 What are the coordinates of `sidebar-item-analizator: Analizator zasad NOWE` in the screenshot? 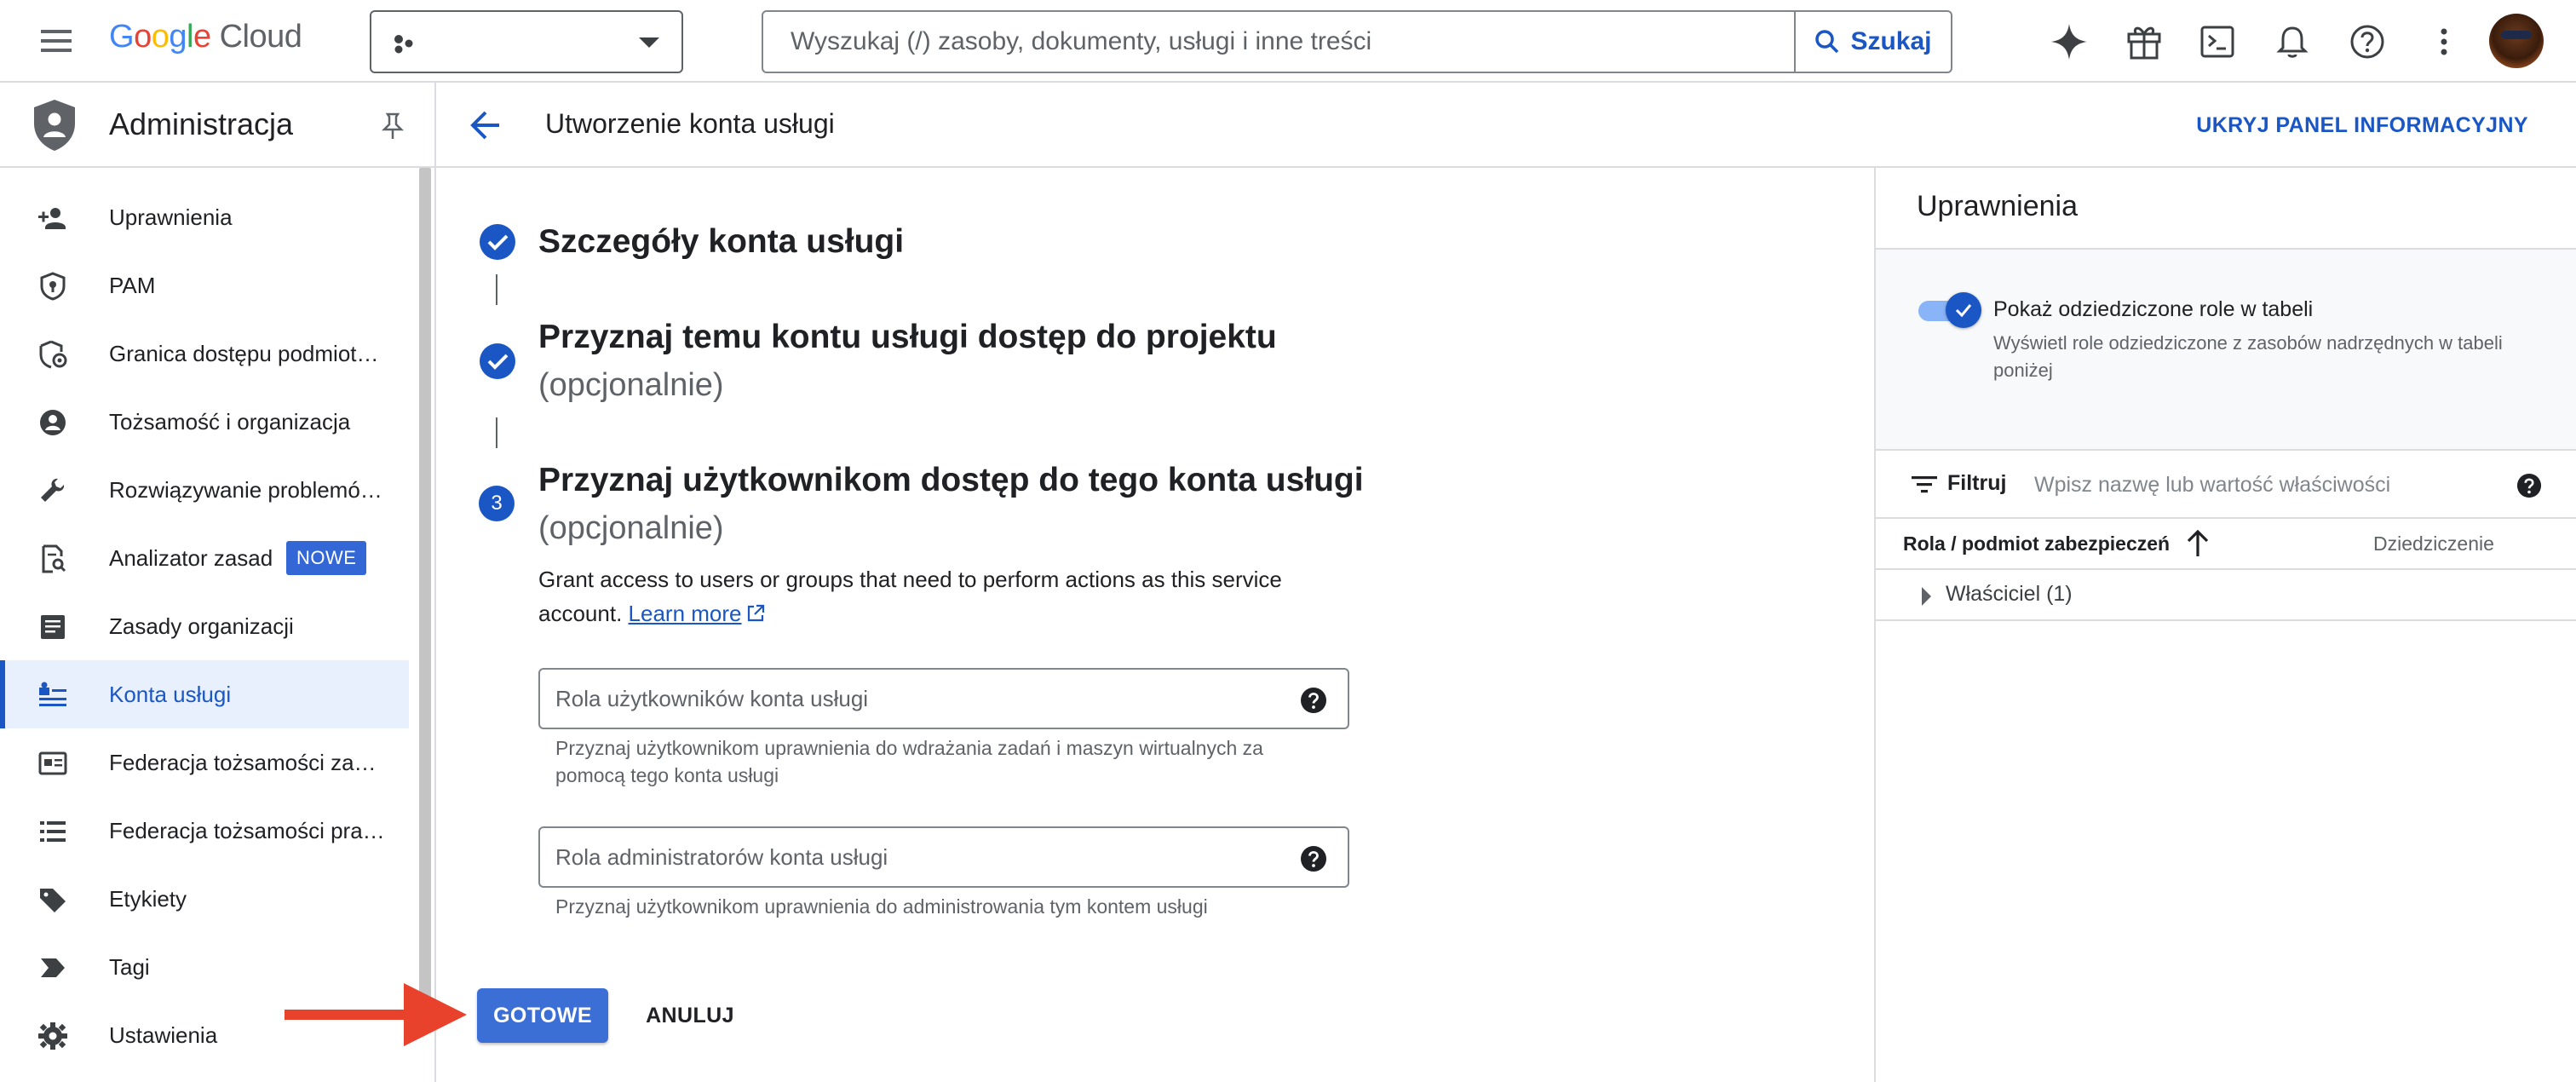 It's located at (205, 558).